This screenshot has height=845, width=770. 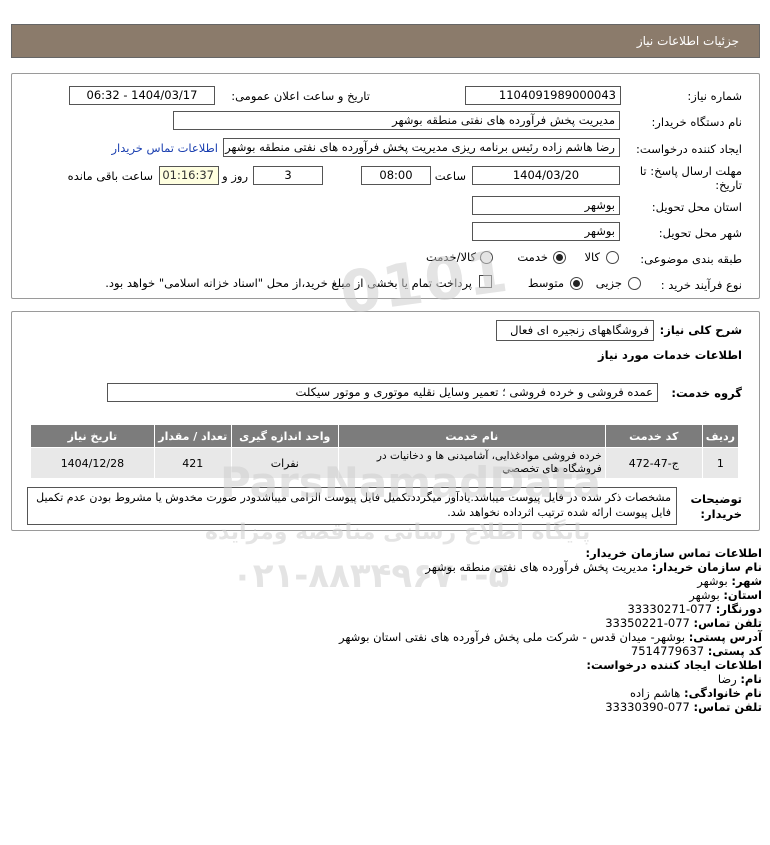 I want to click on creator-label: ایجاد کننده درخواست:, so click(x=689, y=149).